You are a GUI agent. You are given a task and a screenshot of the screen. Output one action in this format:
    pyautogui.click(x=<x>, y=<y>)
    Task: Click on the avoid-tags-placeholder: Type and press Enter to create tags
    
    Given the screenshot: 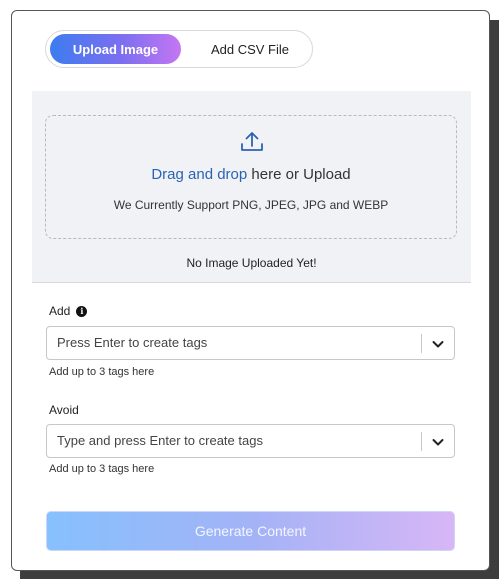 What is the action you would take?
    pyautogui.click(x=160, y=440)
    